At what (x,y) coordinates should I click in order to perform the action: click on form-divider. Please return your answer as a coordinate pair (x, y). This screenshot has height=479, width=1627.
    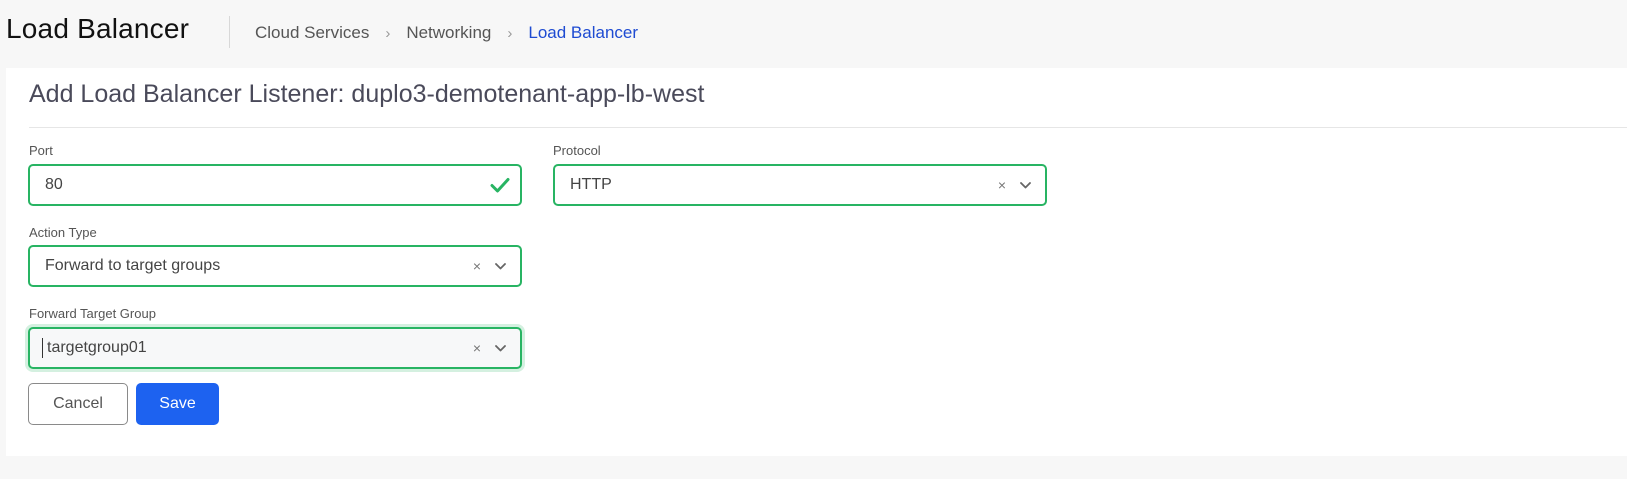
    Looking at the image, I should click on (828, 127).